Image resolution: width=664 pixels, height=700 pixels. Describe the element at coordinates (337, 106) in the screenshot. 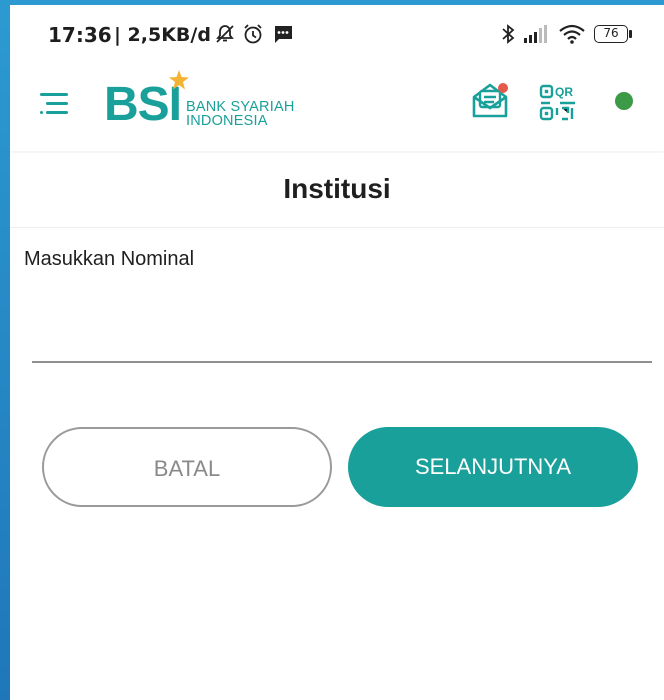

I see `app-header: BSI BANK SYARIAH INDONESIA QR` at that location.